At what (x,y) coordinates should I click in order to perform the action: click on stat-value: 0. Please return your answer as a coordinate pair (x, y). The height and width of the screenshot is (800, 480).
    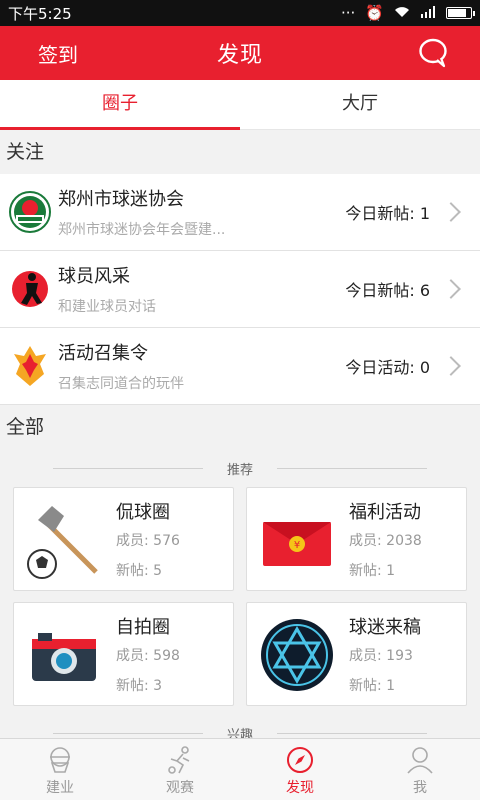
    Looking at the image, I should click on (424, 367).